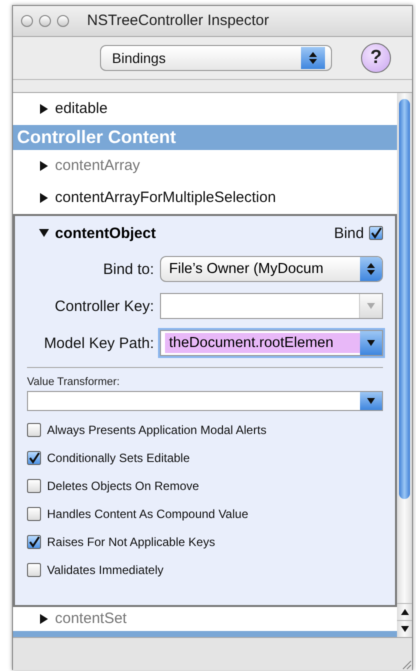 This screenshot has height=671, width=416. I want to click on option-label: Validates Immediately, so click(105, 569).